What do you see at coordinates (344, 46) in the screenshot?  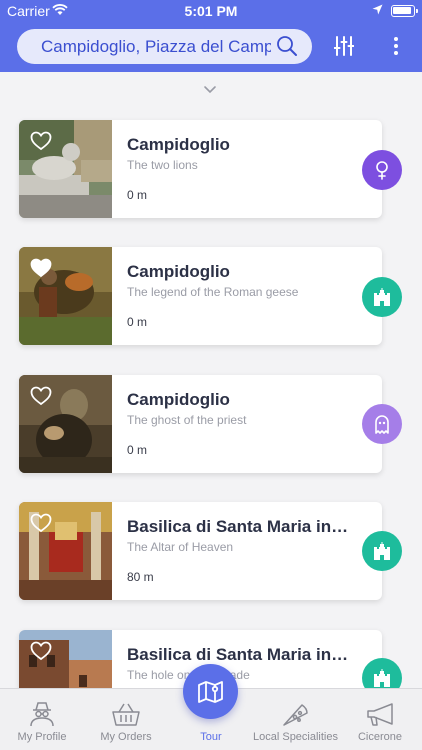 I see `filter-sliders-icon` at bounding box center [344, 46].